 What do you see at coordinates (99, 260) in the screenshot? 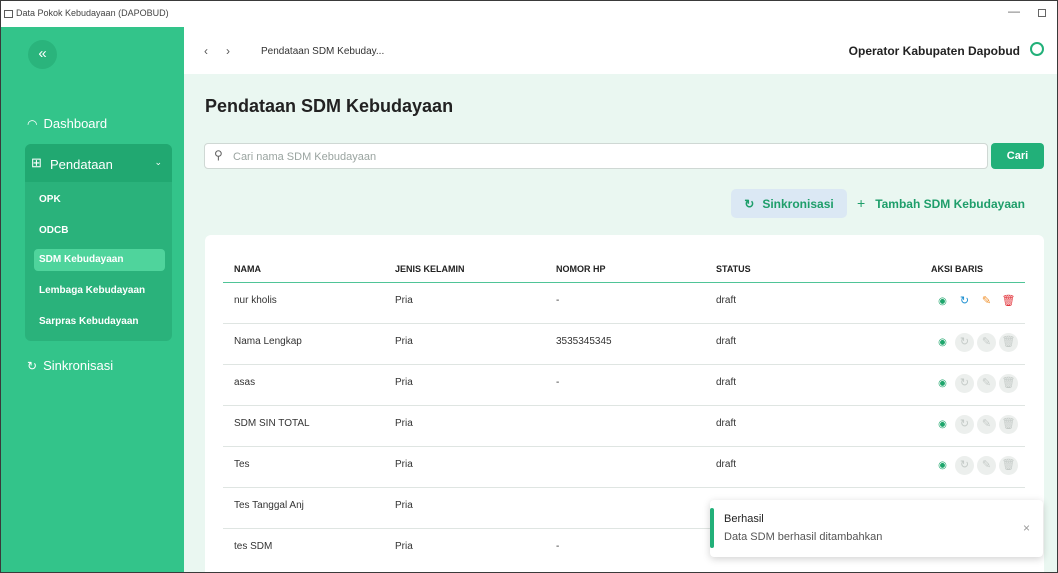
I see `sidebar-item-sdm-kebudayaan: SDM Kebudayaan` at bounding box center [99, 260].